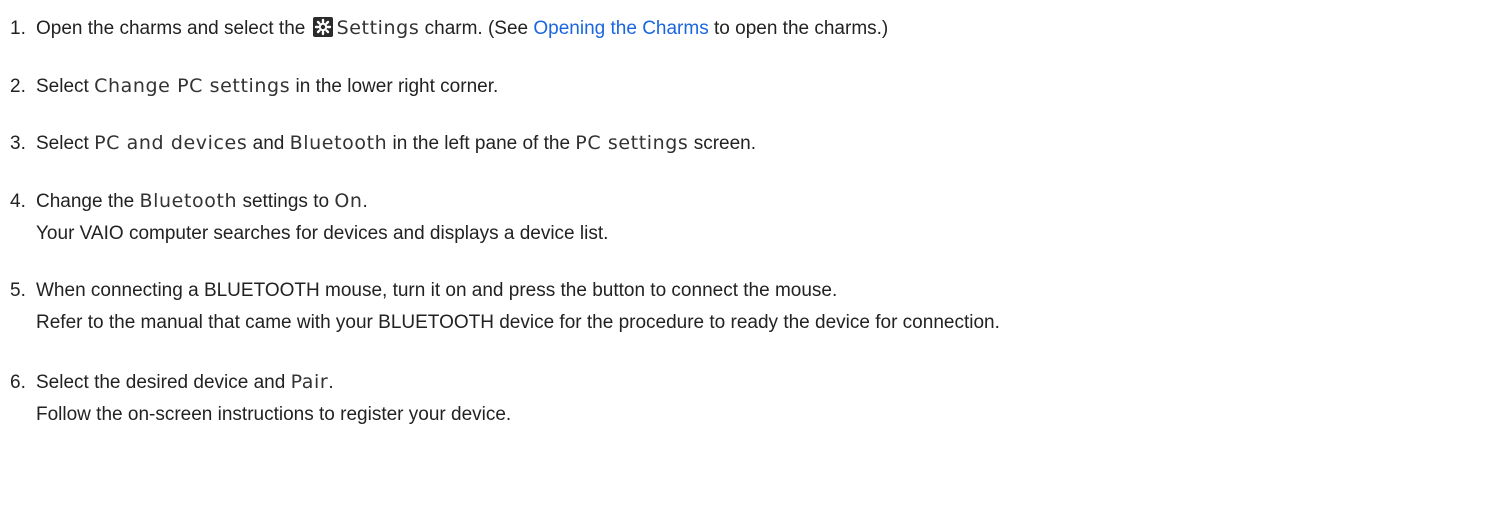 The image size is (1496, 515). Describe the element at coordinates (18, 86) in the screenshot. I see `step-number: 2.` at that location.